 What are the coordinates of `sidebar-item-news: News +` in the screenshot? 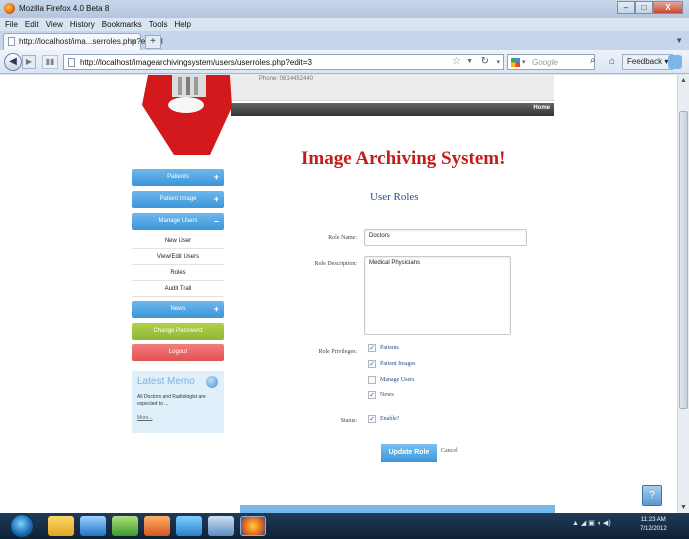 It's located at (178, 309).